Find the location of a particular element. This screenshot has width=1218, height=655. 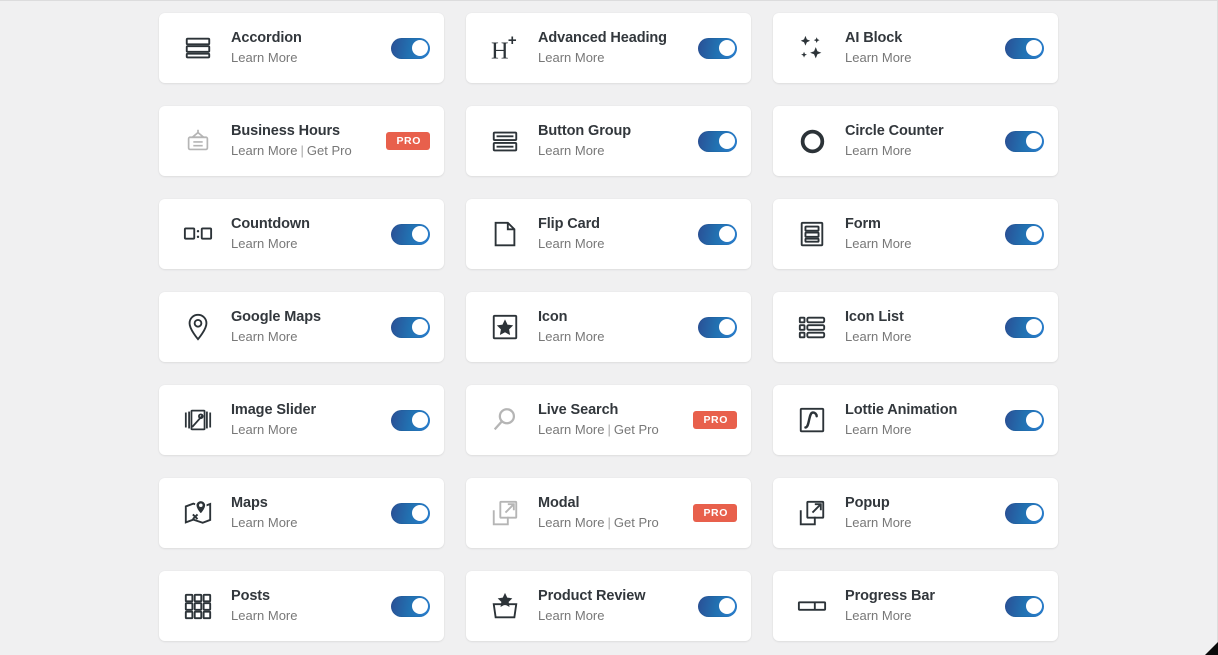

widget-card-body: Button Group Learn More is located at coordinates (603, 141).